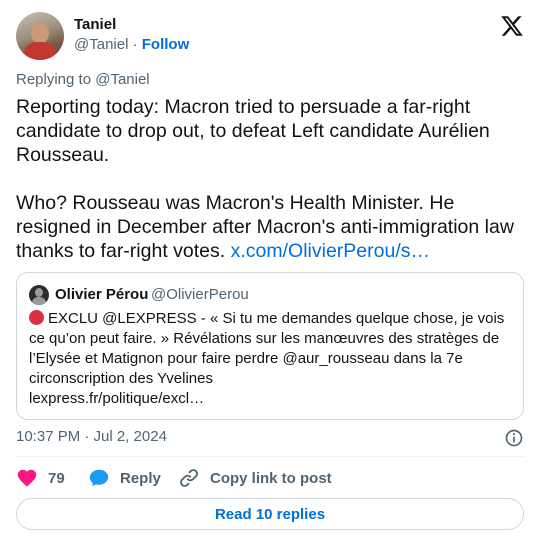 The image size is (540, 545). Describe the element at coordinates (270, 514) in the screenshot. I see `read-replies-button: Read 10 replies` at that location.